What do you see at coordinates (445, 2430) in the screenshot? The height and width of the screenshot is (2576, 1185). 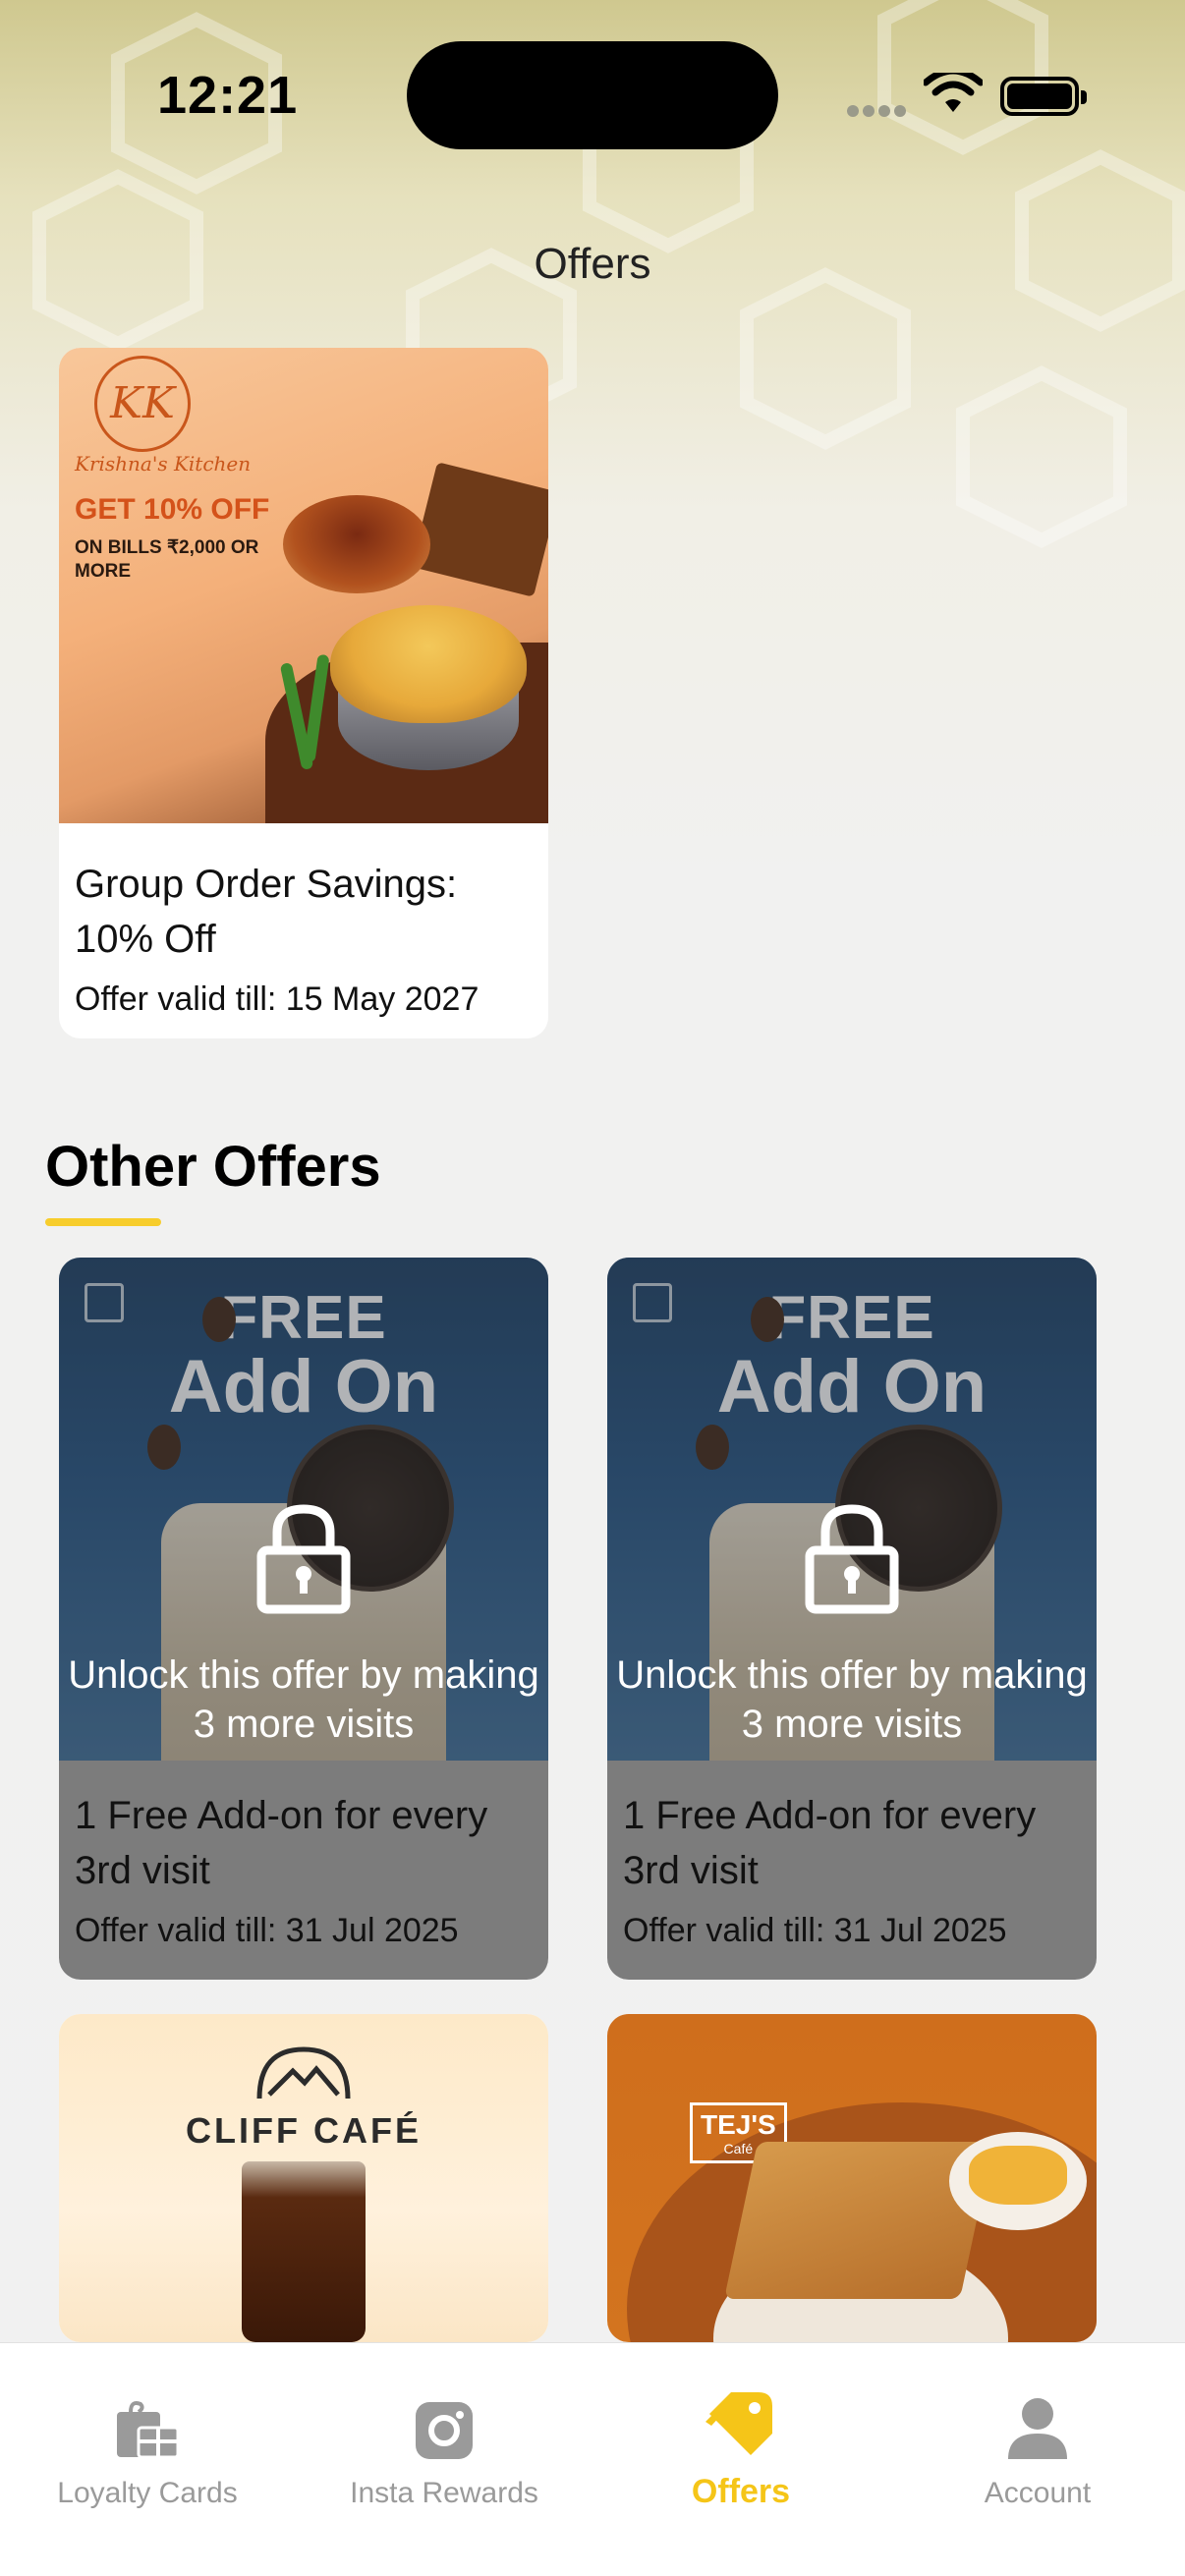 I see `instagram-icon` at bounding box center [445, 2430].